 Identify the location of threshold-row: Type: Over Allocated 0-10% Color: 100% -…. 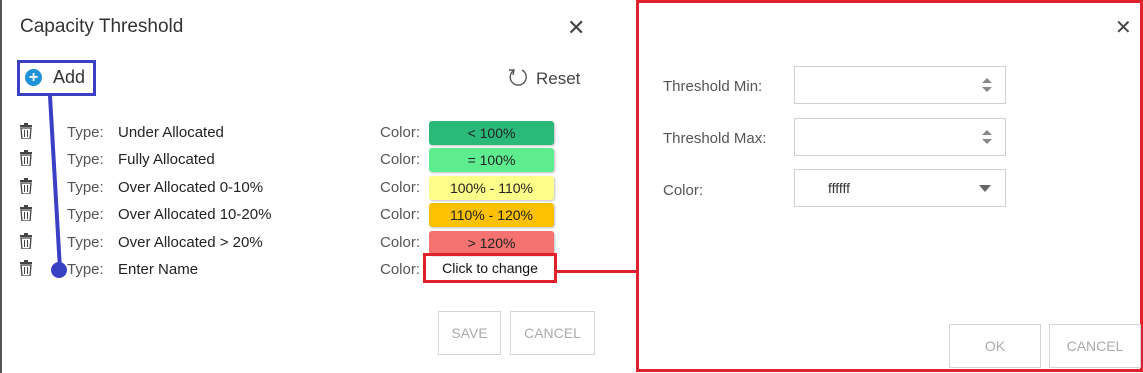
(302, 188).